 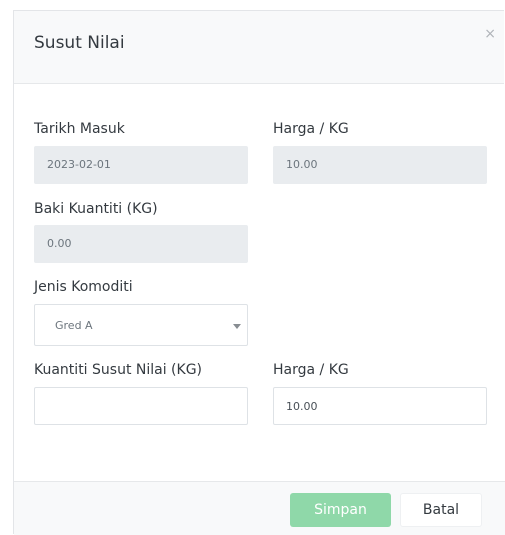 What do you see at coordinates (96, 209) in the screenshot?
I see `baki-kuantiti-label: Baki Kuantiti (KG)` at bounding box center [96, 209].